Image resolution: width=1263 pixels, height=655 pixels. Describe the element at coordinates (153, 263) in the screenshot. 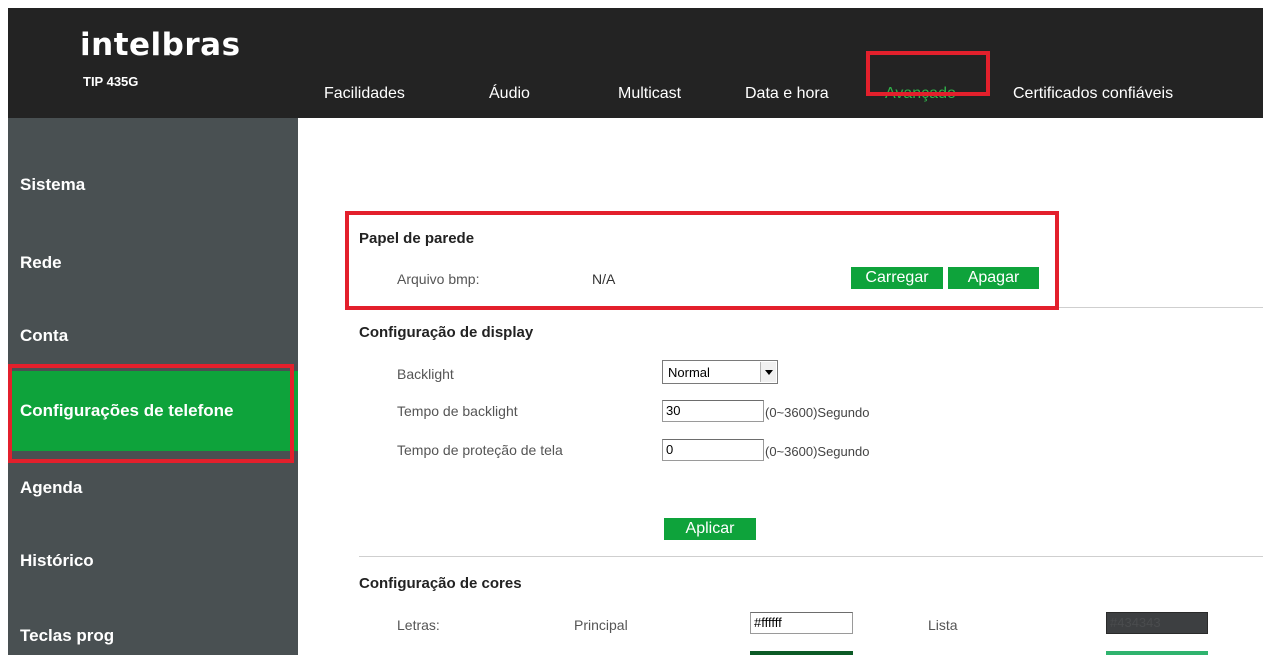

I see `sidebar-item-rede: Rede` at that location.